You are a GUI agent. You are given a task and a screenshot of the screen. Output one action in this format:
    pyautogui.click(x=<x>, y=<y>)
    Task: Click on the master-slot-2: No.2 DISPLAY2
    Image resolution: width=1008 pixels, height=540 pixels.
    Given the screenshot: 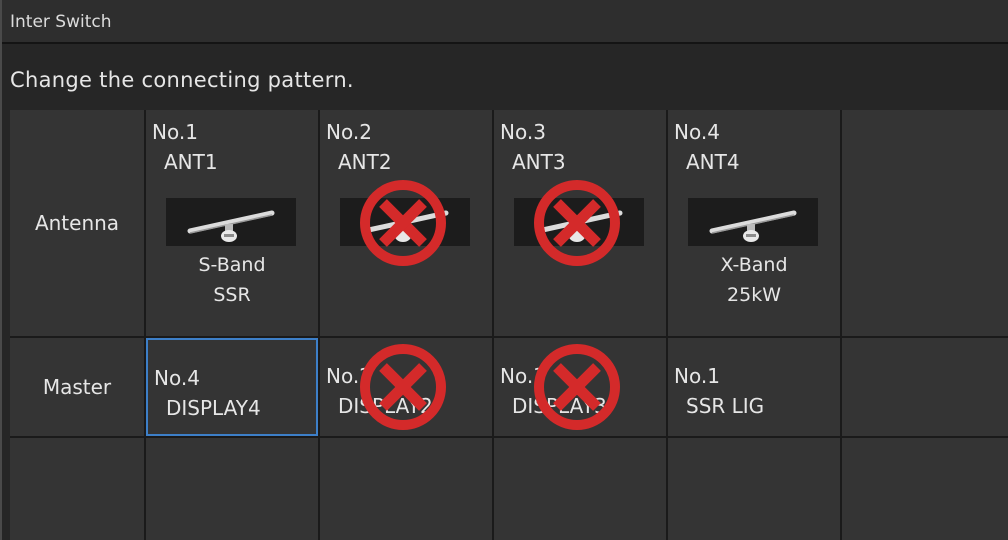 What is the action you would take?
    pyautogui.click(x=406, y=387)
    